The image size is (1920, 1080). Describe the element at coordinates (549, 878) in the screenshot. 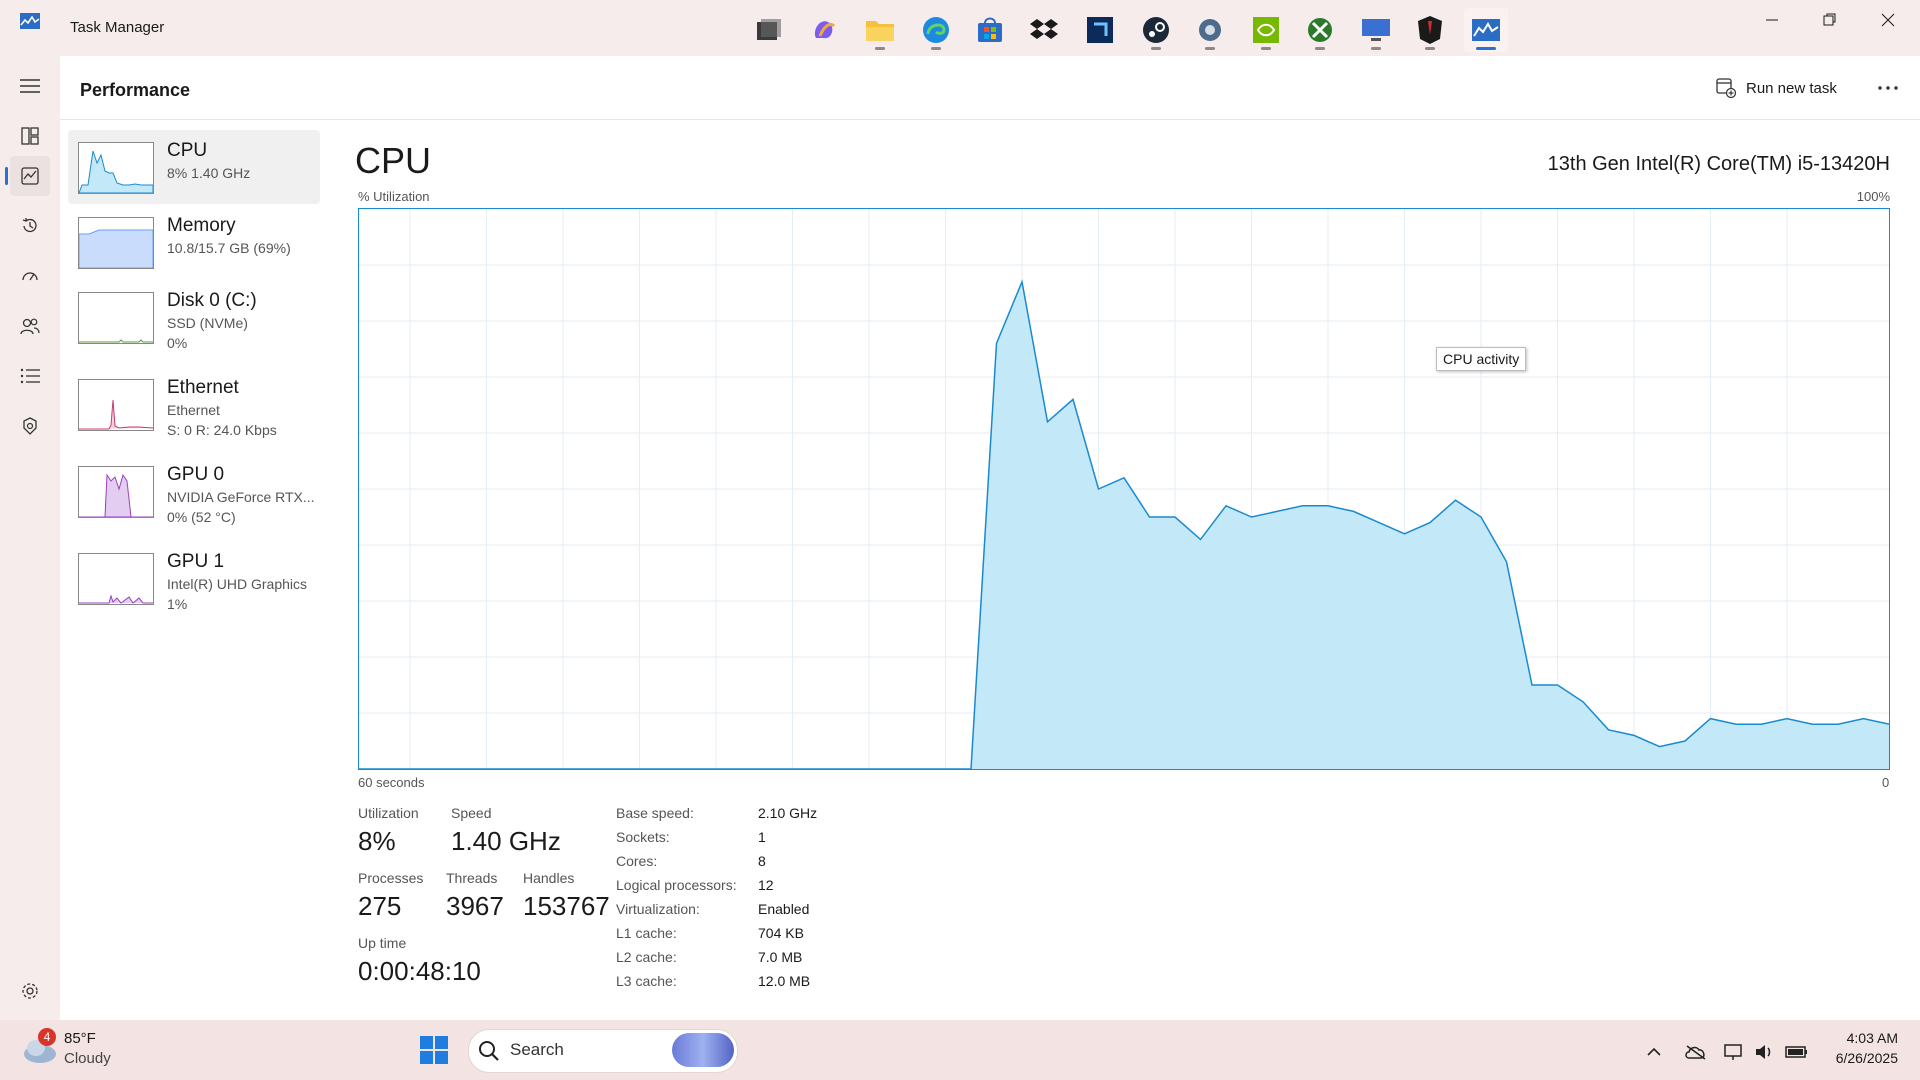

I see `handles-label: Handles` at that location.